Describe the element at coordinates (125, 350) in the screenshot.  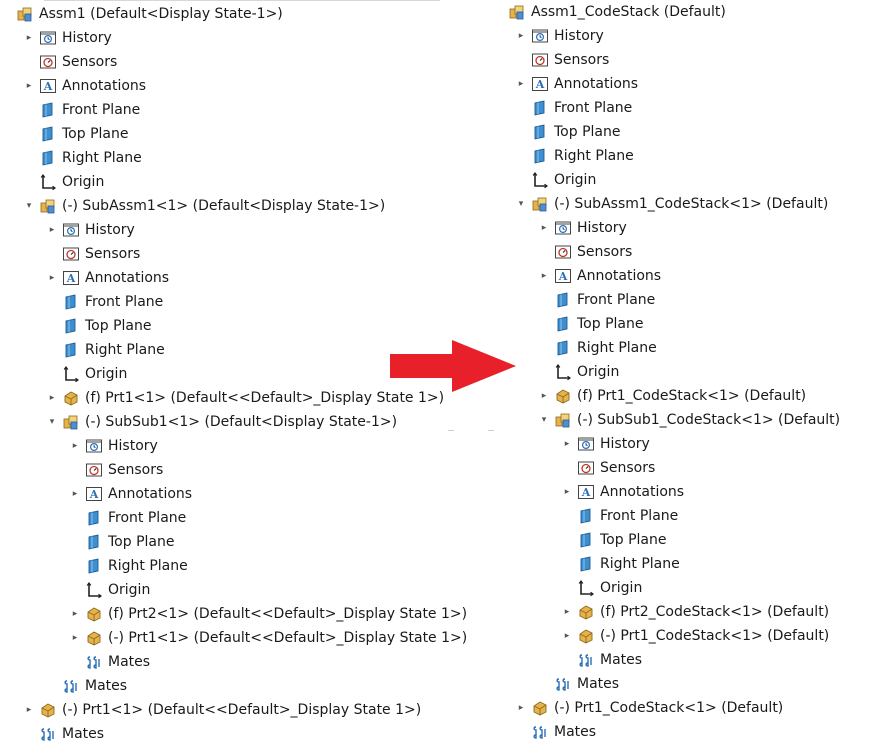
I see `tree-node-label: Right Plane` at that location.